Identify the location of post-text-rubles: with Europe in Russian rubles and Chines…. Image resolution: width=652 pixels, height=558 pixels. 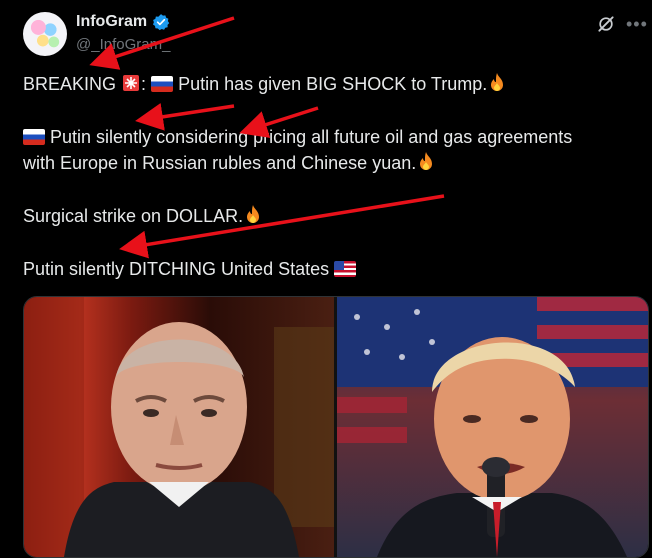
(220, 163).